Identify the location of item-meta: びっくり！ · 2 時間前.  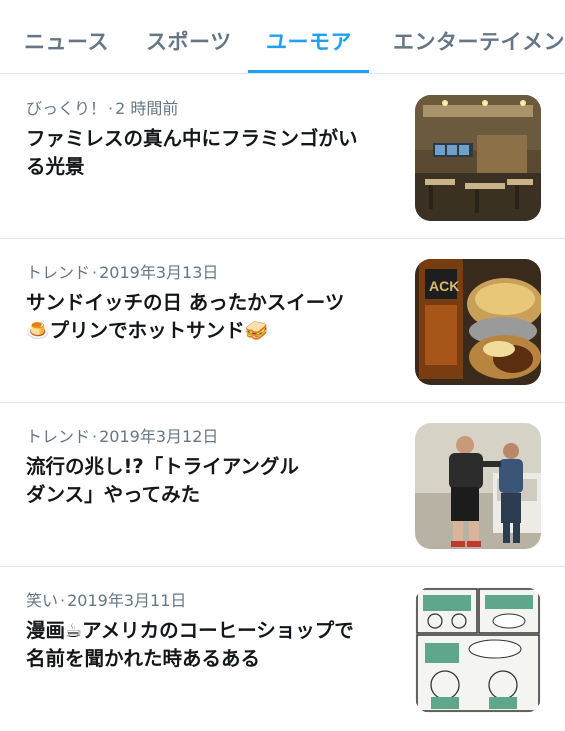
(102, 108).